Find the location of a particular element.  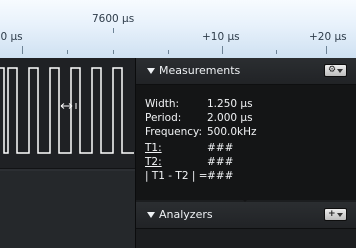

measurements-settings-button: ⚙ is located at coordinates (335, 70).